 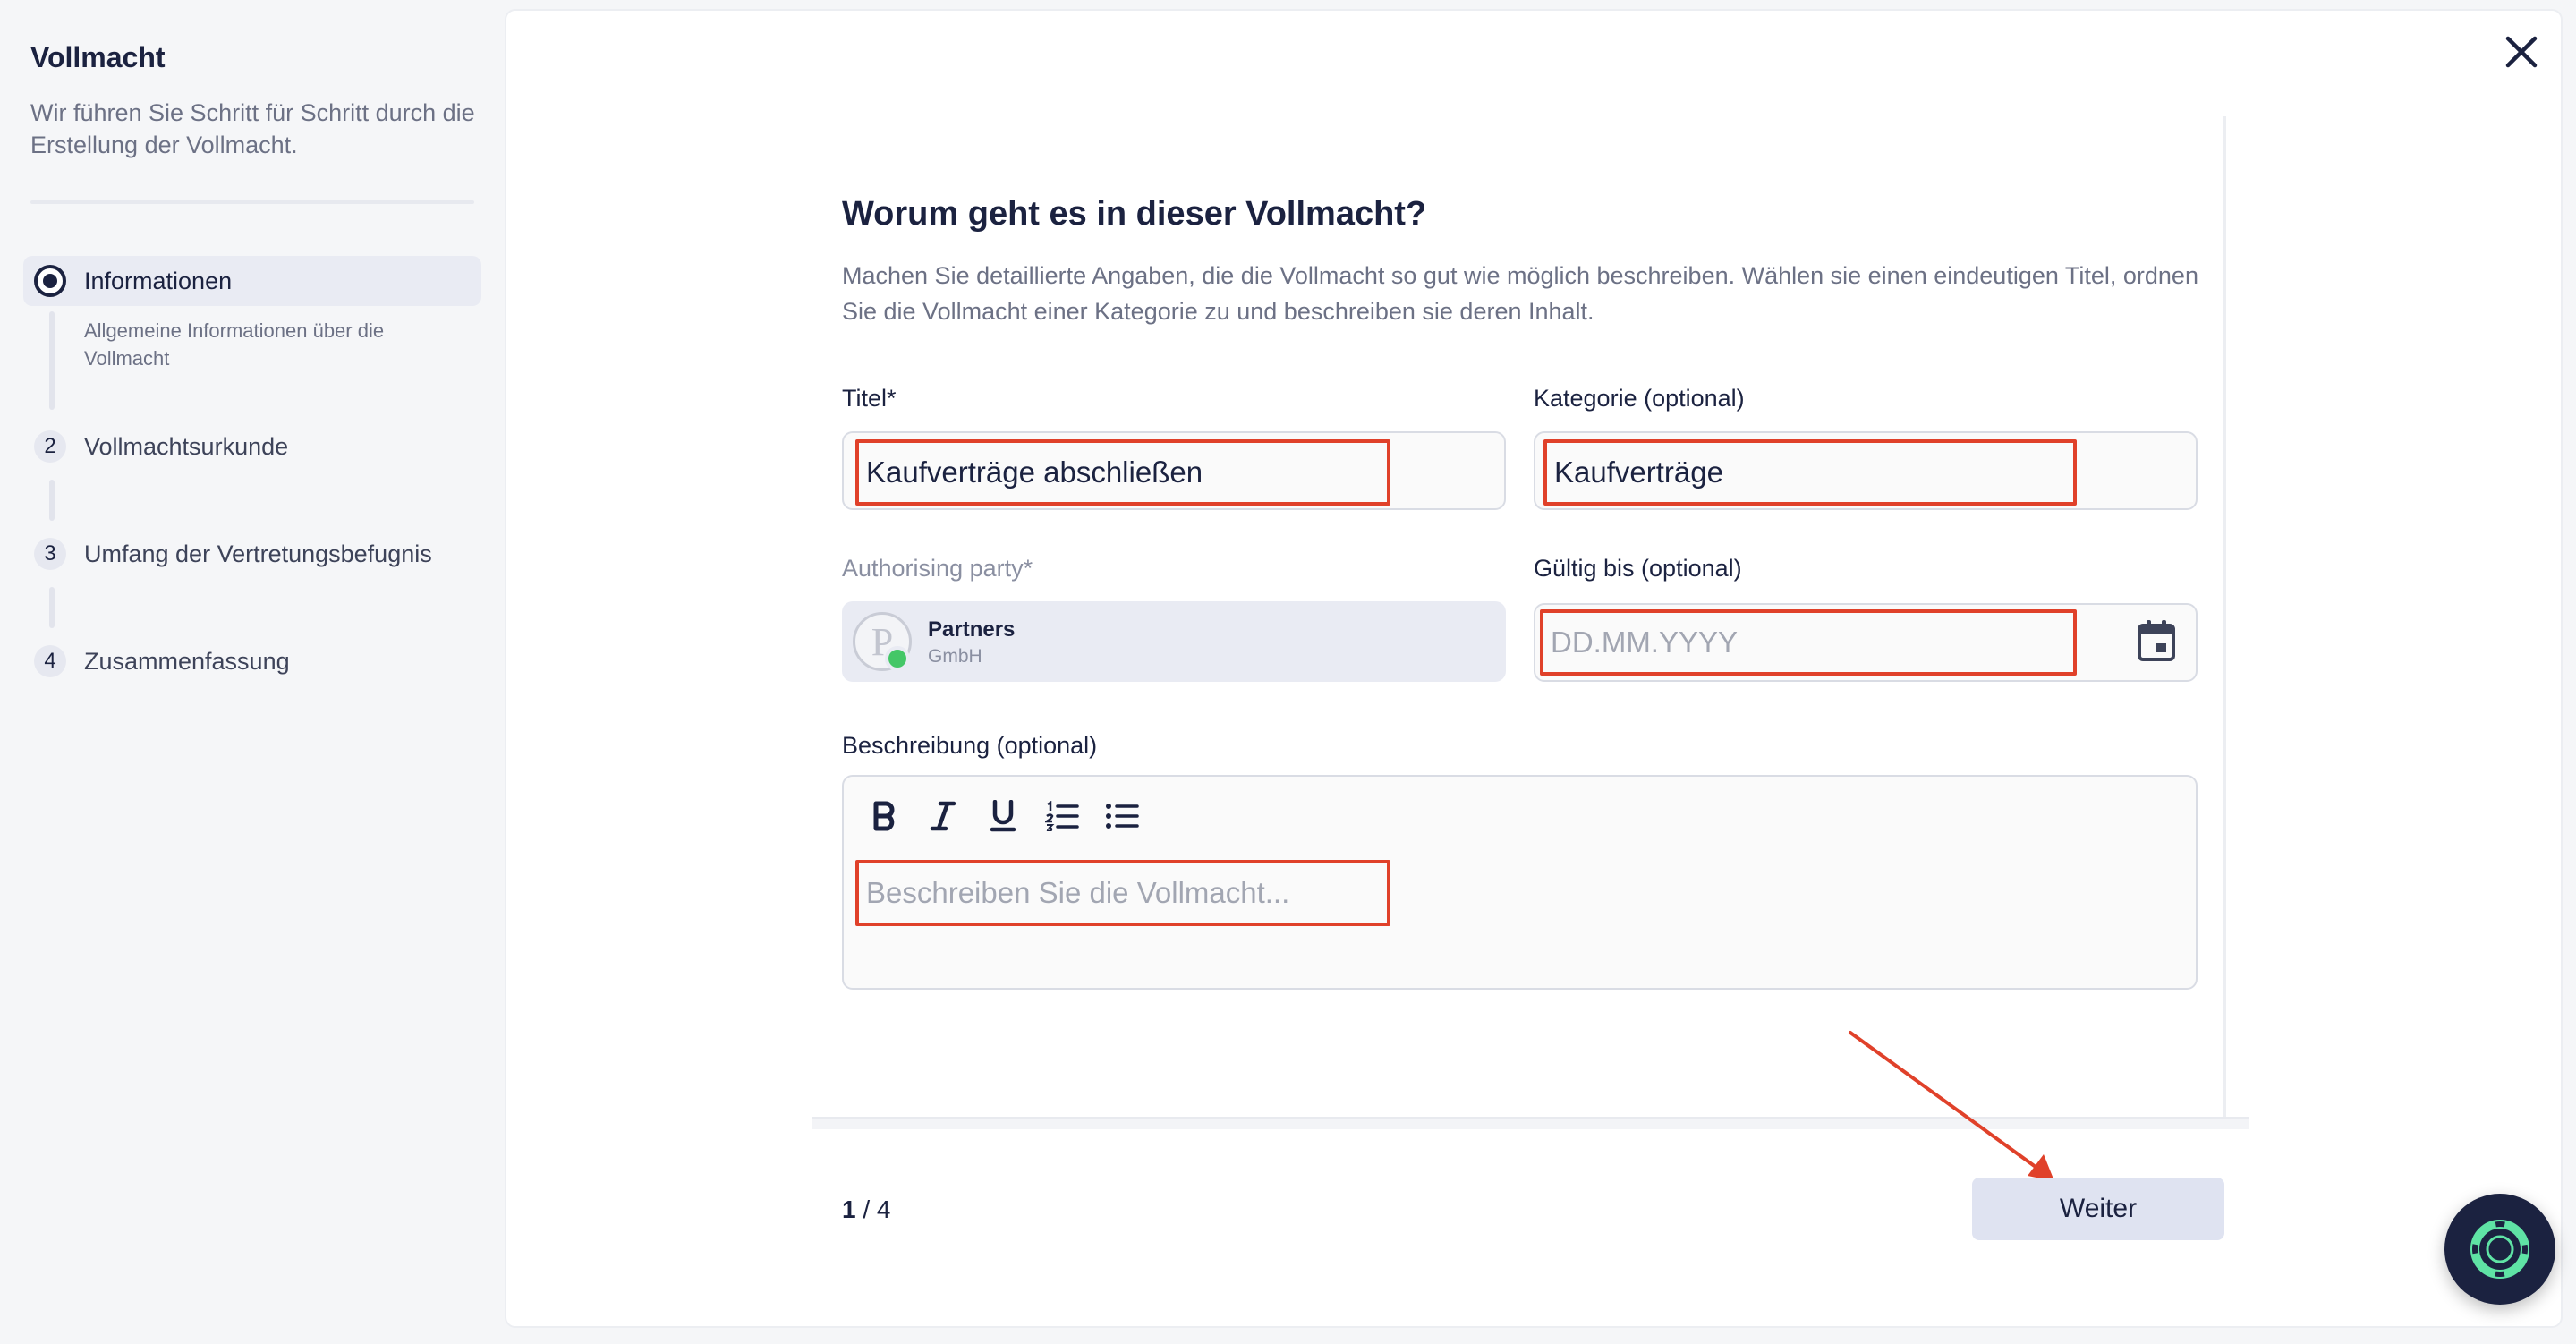 I want to click on title-input: Kaufverträge abschließen, so click(x=1122, y=472).